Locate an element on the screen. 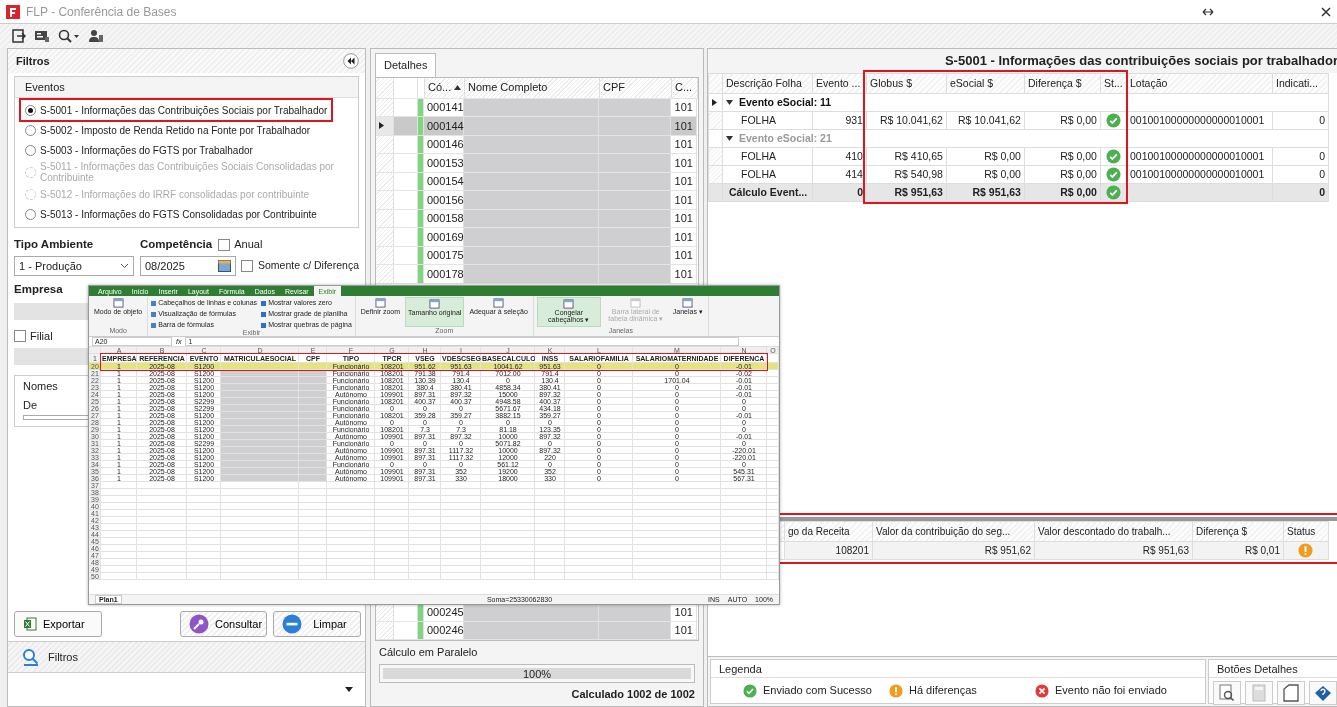 The height and width of the screenshot is (707, 1337). company-field is located at coordinates (51, 311).